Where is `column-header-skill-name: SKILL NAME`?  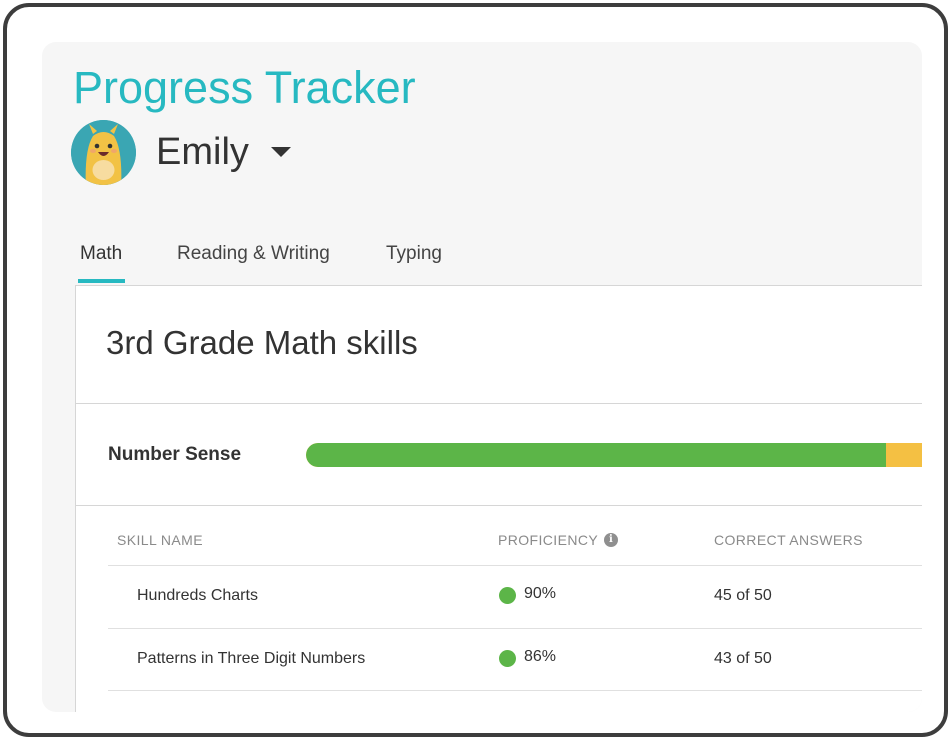 column-header-skill-name: SKILL NAME is located at coordinates (160, 540).